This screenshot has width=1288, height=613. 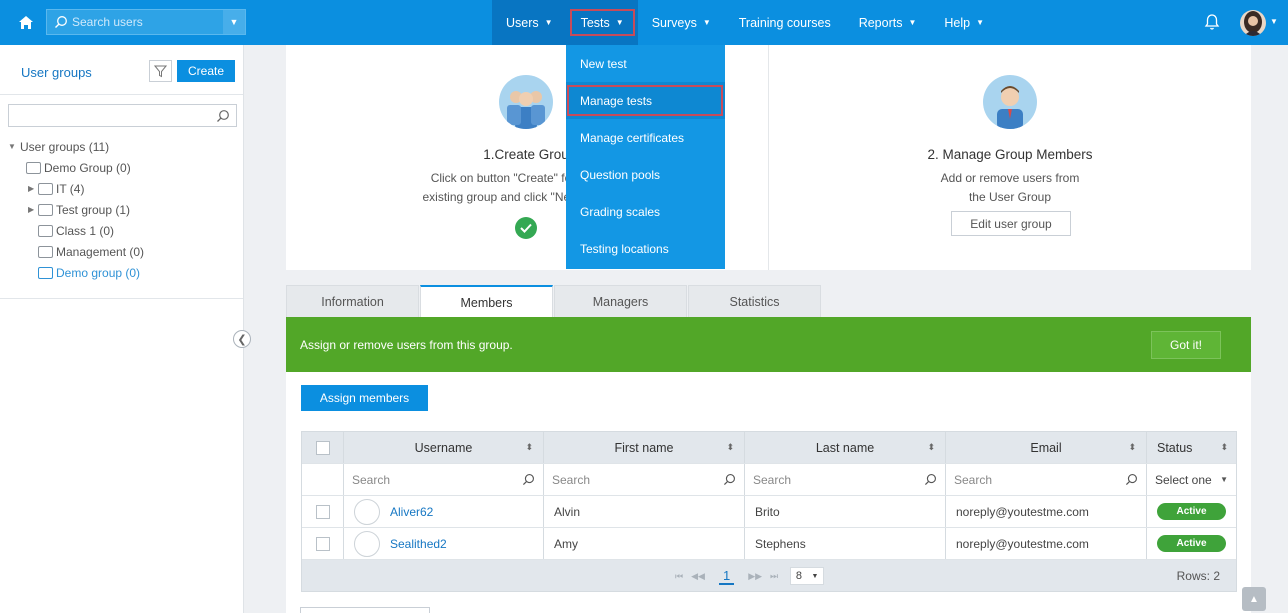 I want to click on nav-reports-label: Reports, so click(x=880, y=22).